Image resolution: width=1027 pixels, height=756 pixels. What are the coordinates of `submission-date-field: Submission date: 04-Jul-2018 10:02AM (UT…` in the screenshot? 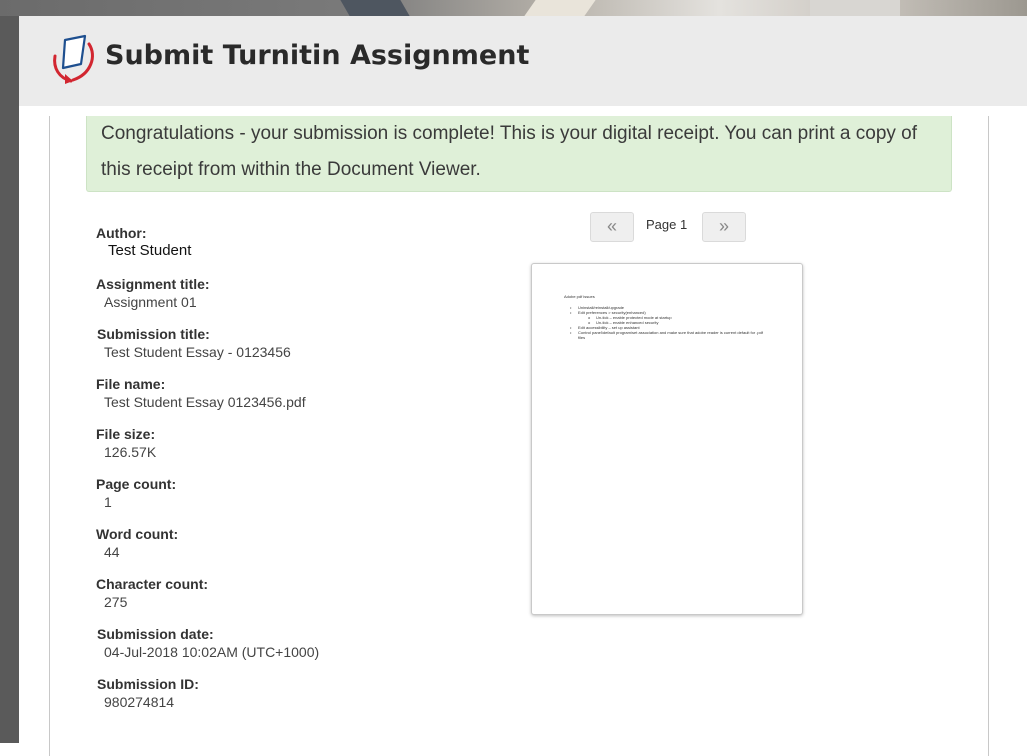 It's located at (208, 643).